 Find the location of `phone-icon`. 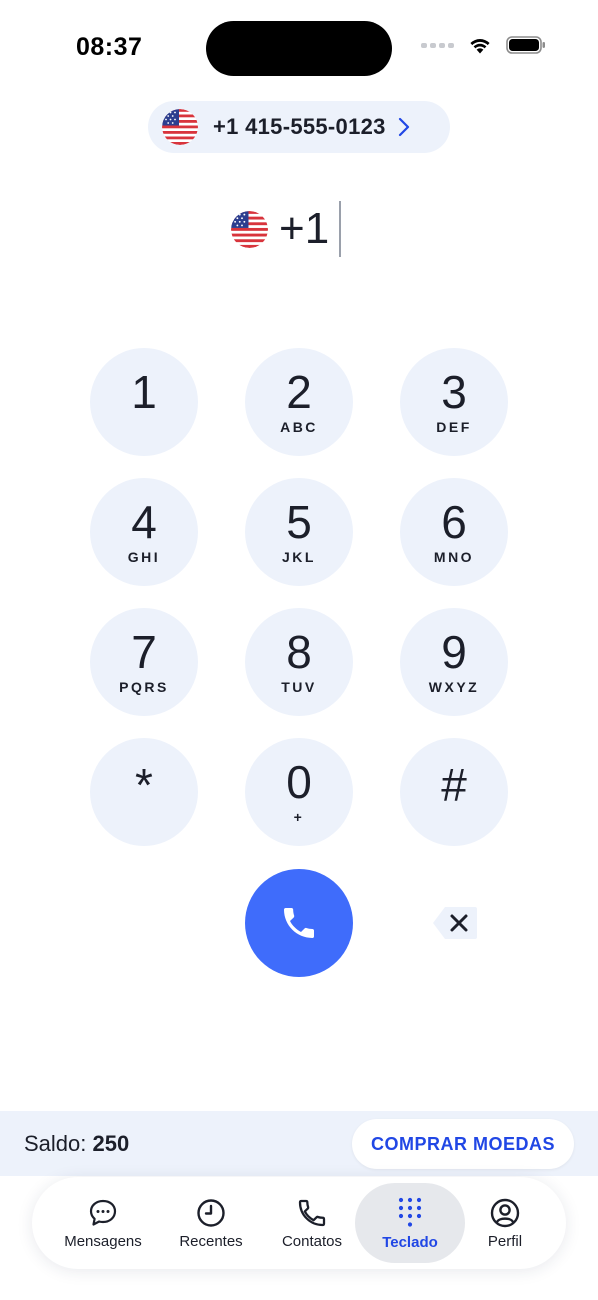

phone-icon is located at coordinates (299, 923).